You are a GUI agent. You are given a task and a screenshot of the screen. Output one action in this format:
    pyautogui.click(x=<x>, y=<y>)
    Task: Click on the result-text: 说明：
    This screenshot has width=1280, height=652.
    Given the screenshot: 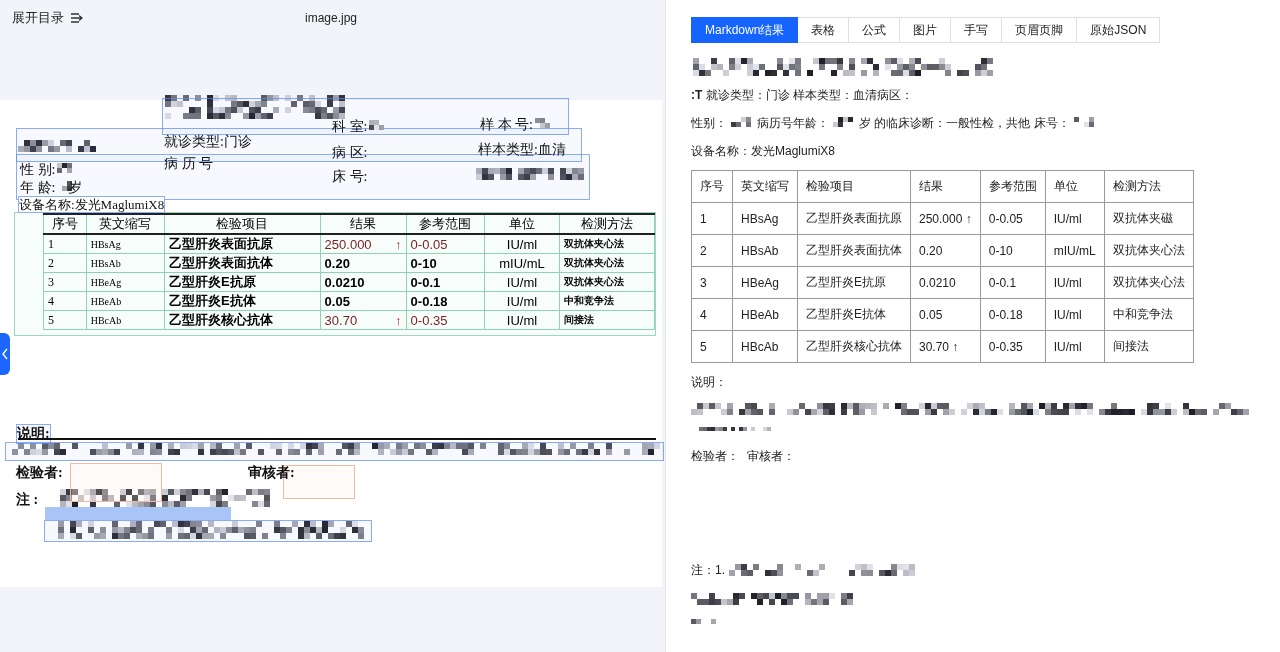 What is the action you would take?
    pyautogui.click(x=709, y=382)
    